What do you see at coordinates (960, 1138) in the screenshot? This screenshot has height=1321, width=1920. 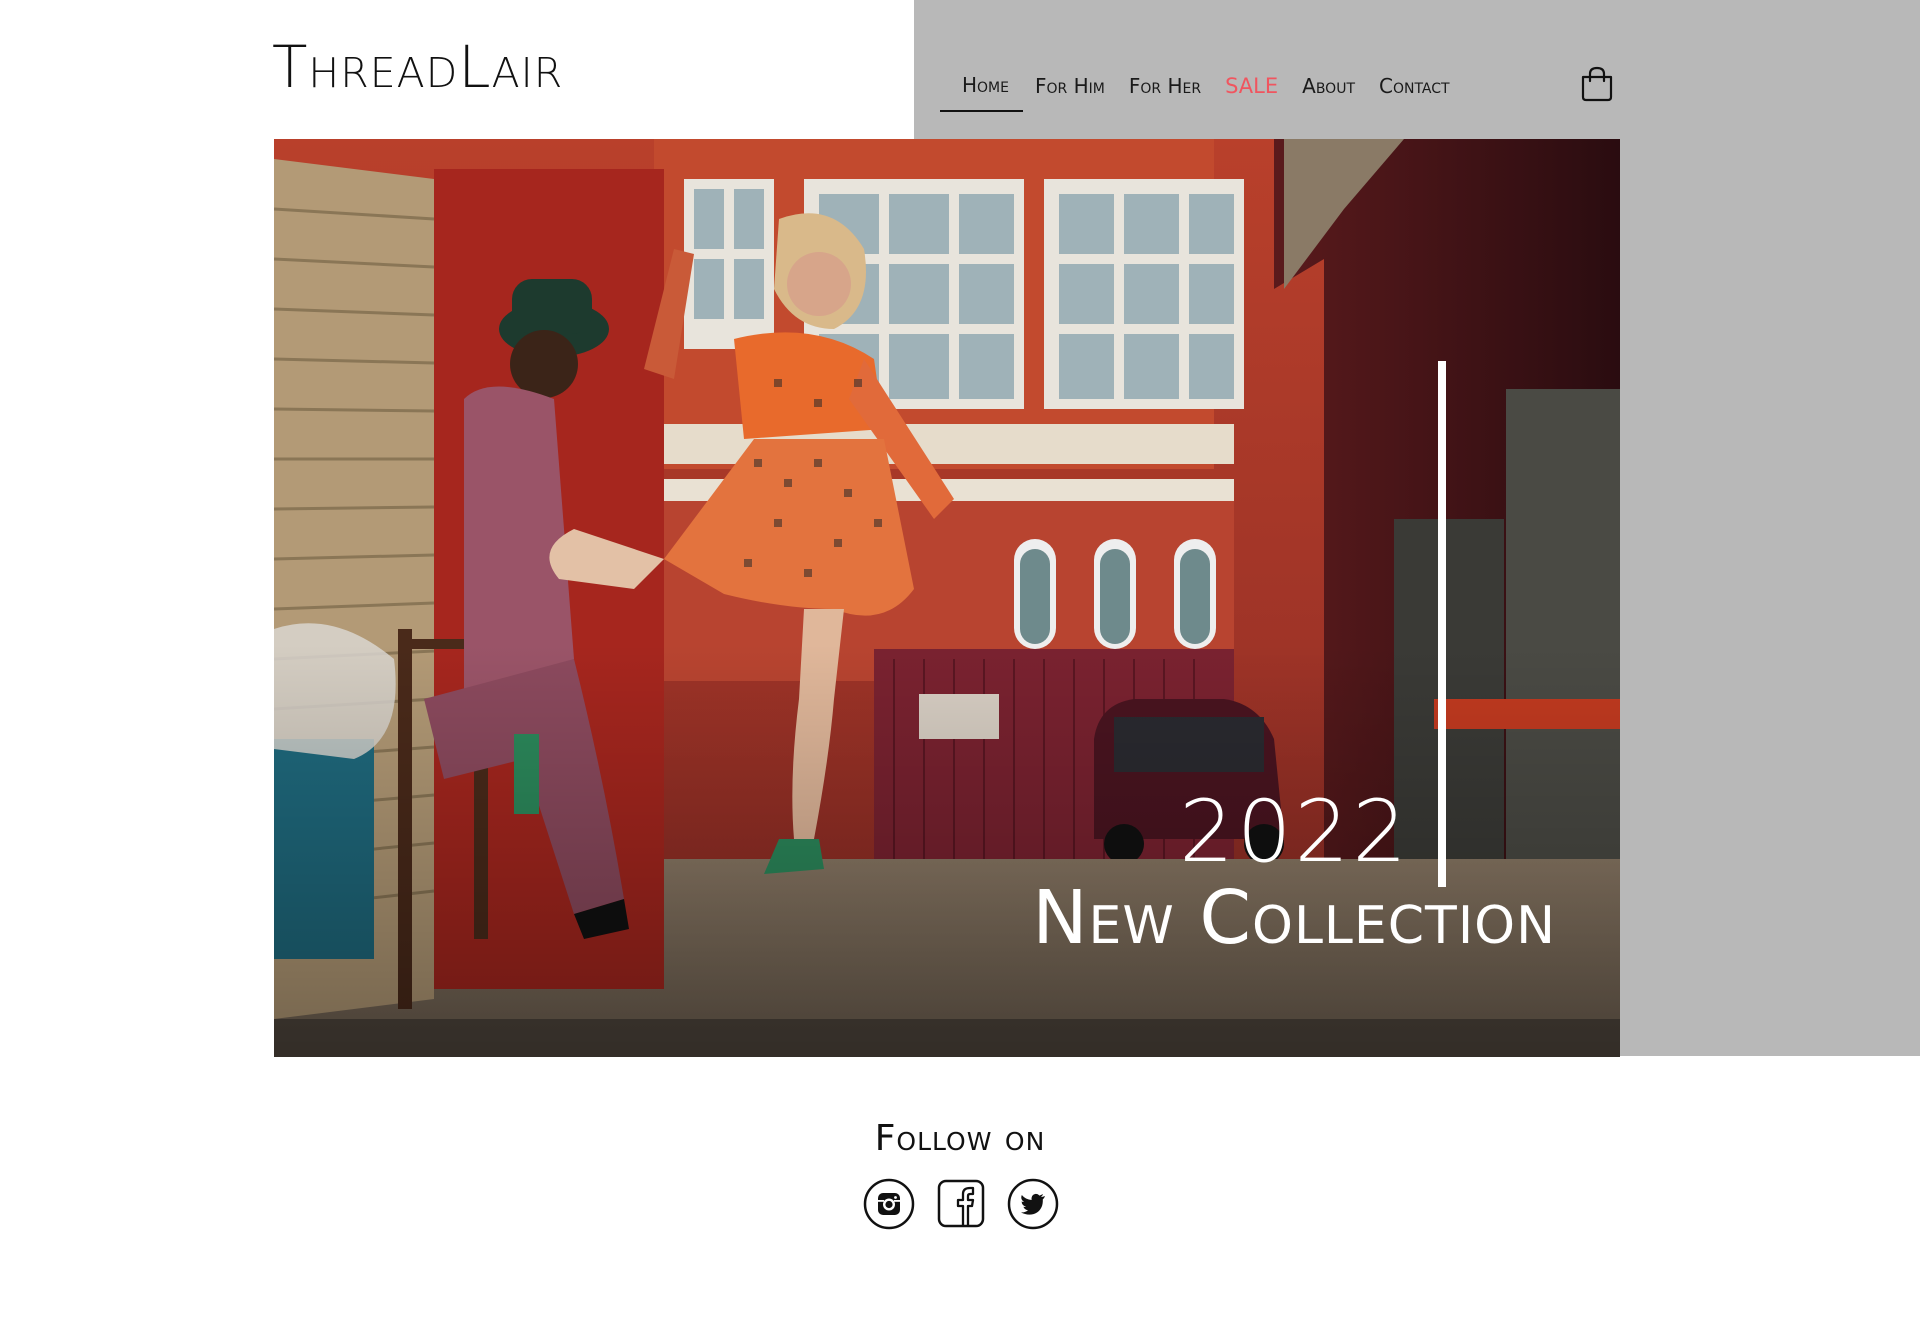 I see `follow-heading: Follow on` at bounding box center [960, 1138].